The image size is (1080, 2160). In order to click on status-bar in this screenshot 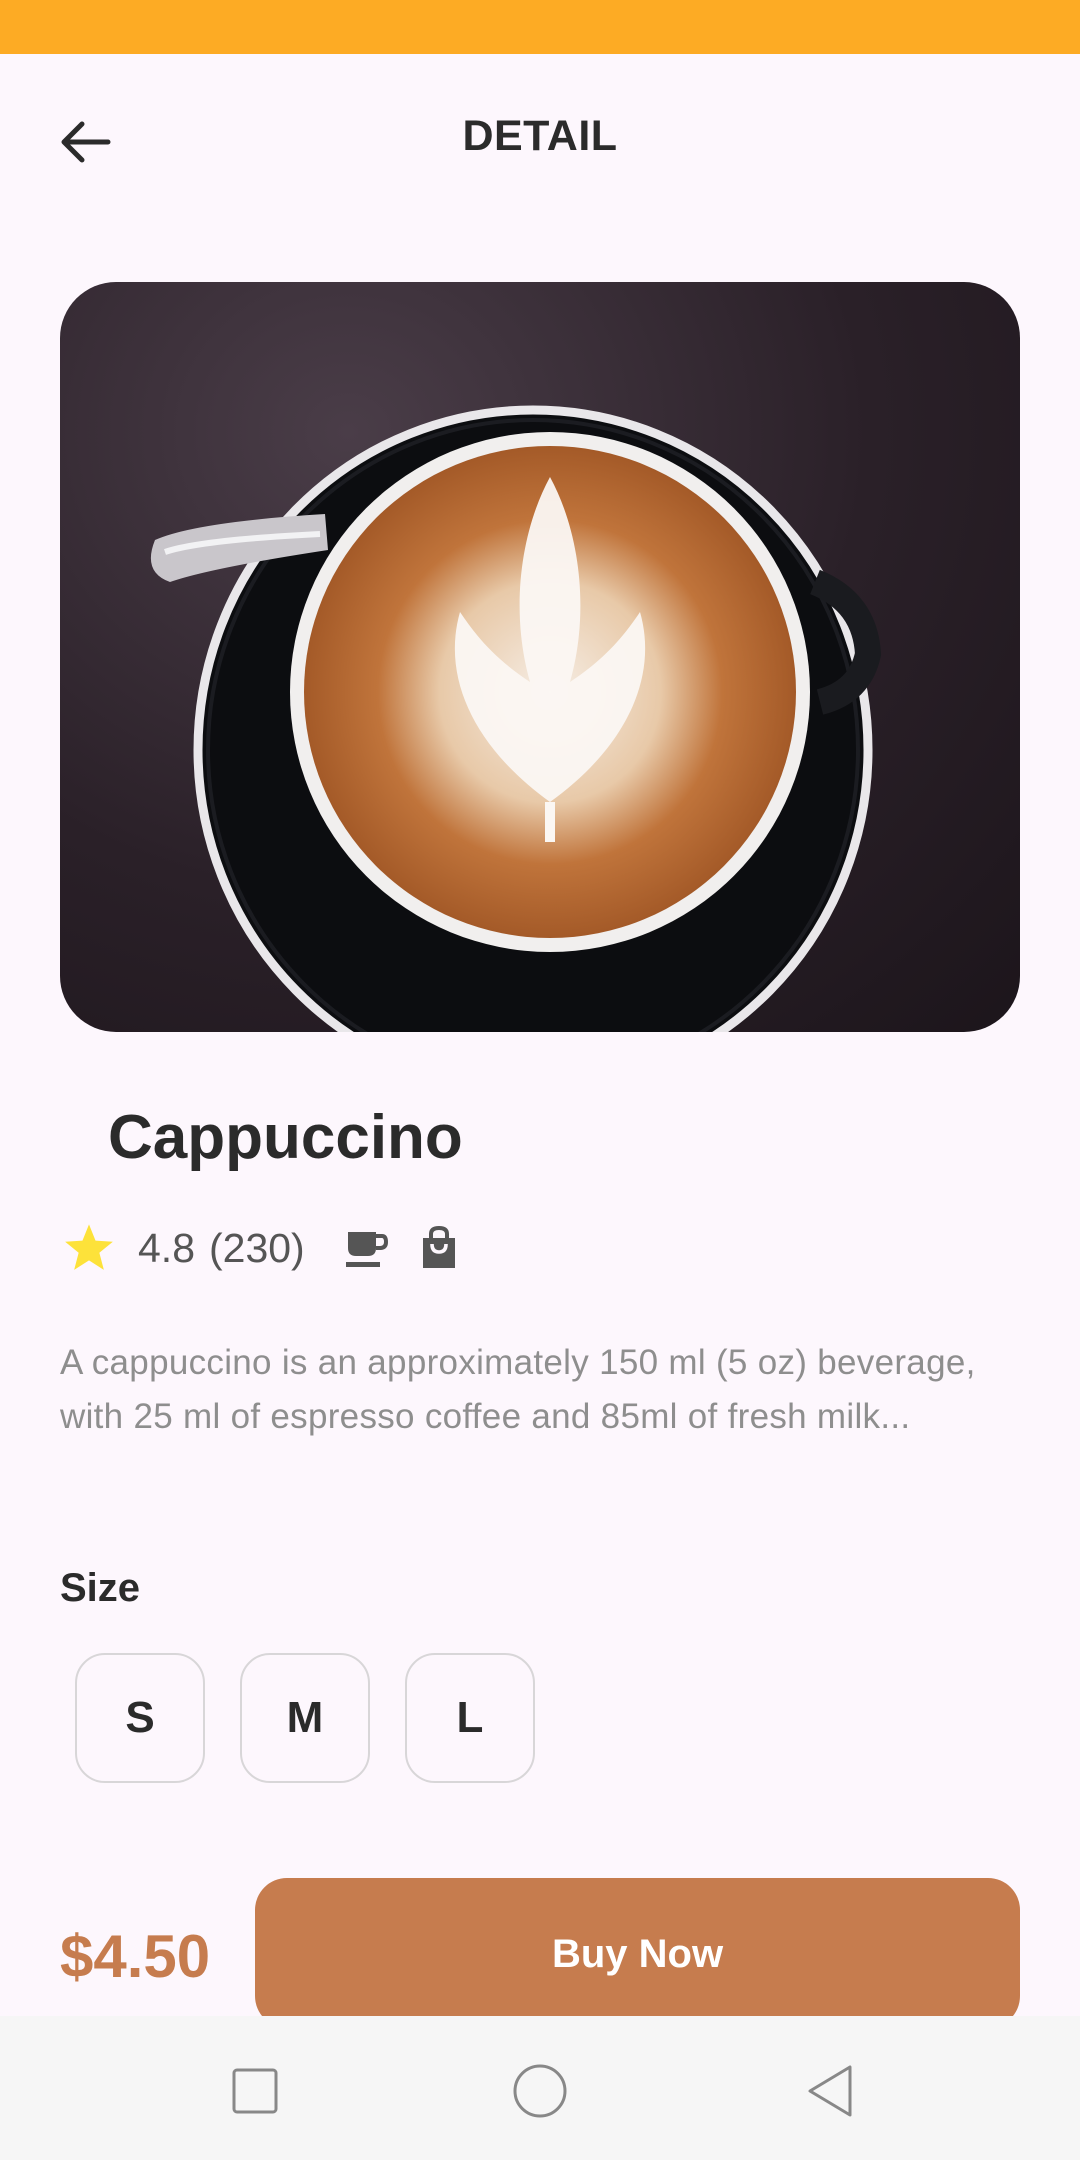, I will do `click(540, 27)`.